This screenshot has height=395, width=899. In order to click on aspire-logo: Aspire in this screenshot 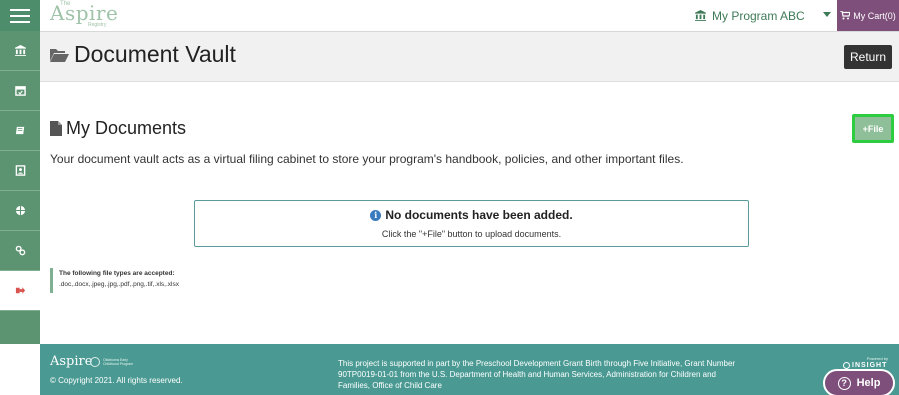, I will do `click(84, 13)`.